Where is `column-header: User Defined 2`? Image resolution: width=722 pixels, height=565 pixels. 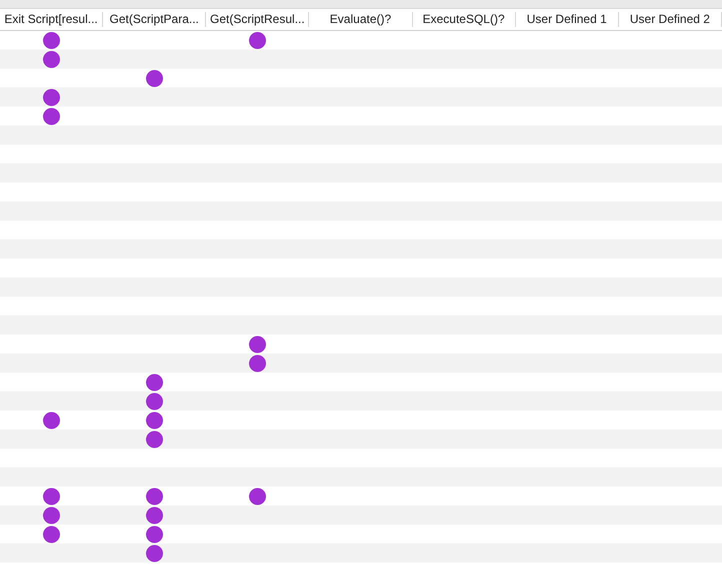 column-header: User Defined 2 is located at coordinates (670, 19).